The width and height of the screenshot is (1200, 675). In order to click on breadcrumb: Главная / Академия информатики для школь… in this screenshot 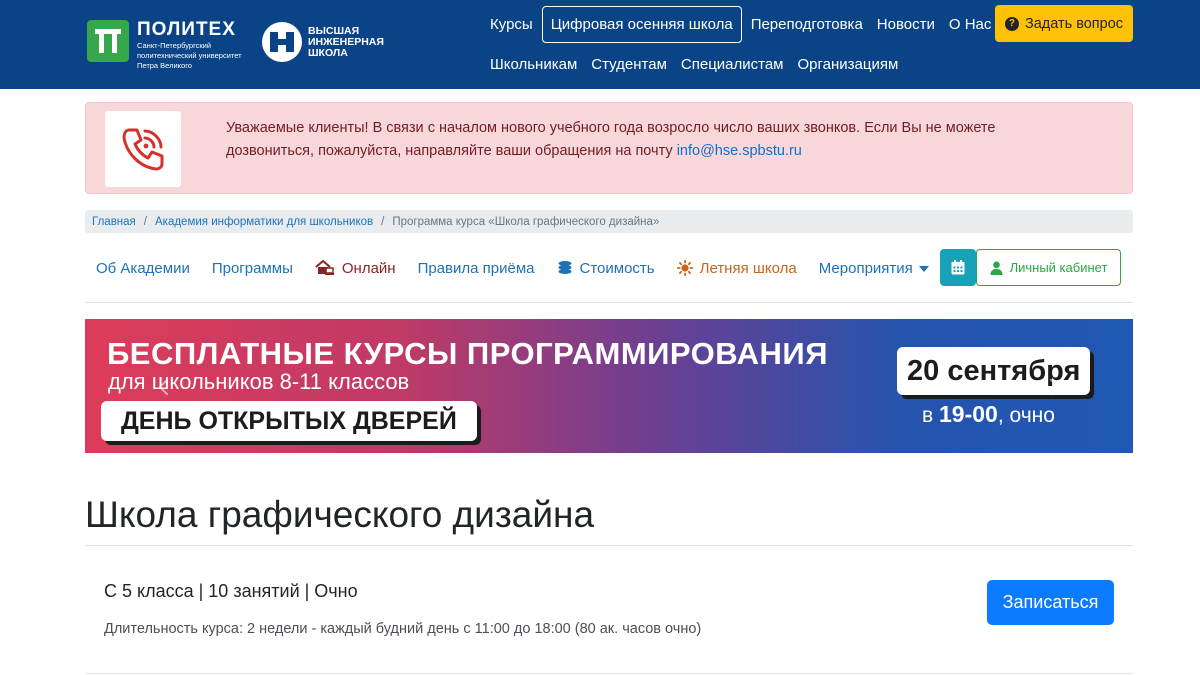, I will do `click(609, 221)`.